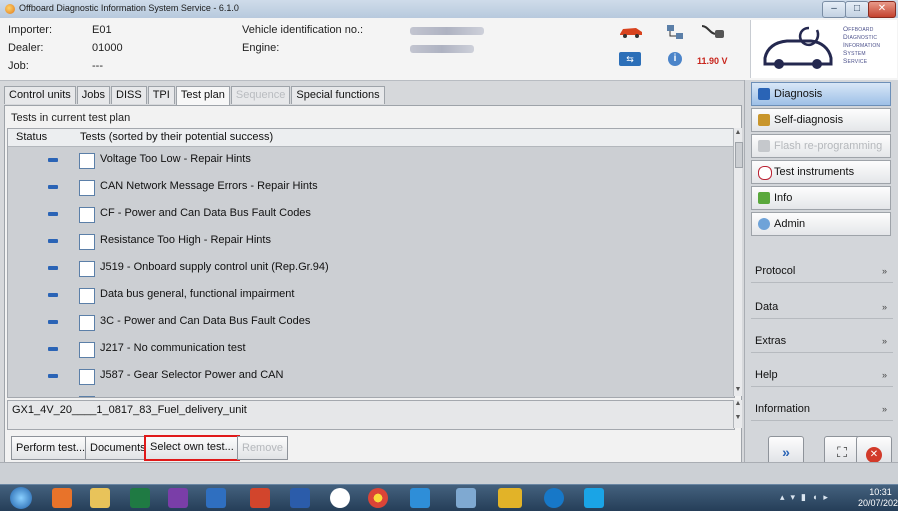  I want to click on accordion-protocol: Protocol», so click(822, 271).